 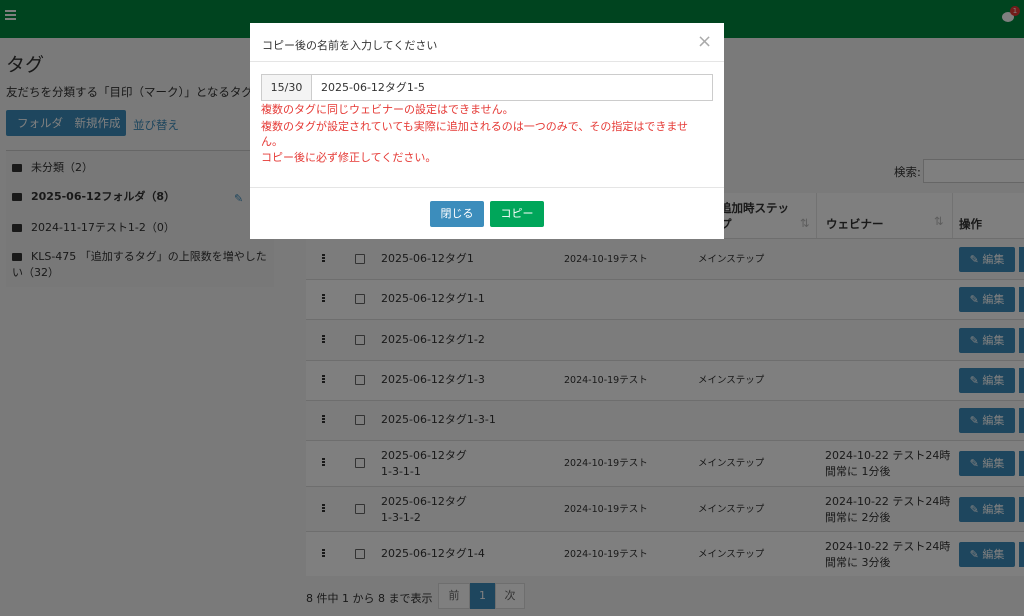 What do you see at coordinates (373, 87) in the screenshot?
I see `copy-name-input: 2025-06-12タグ1-5` at bounding box center [373, 87].